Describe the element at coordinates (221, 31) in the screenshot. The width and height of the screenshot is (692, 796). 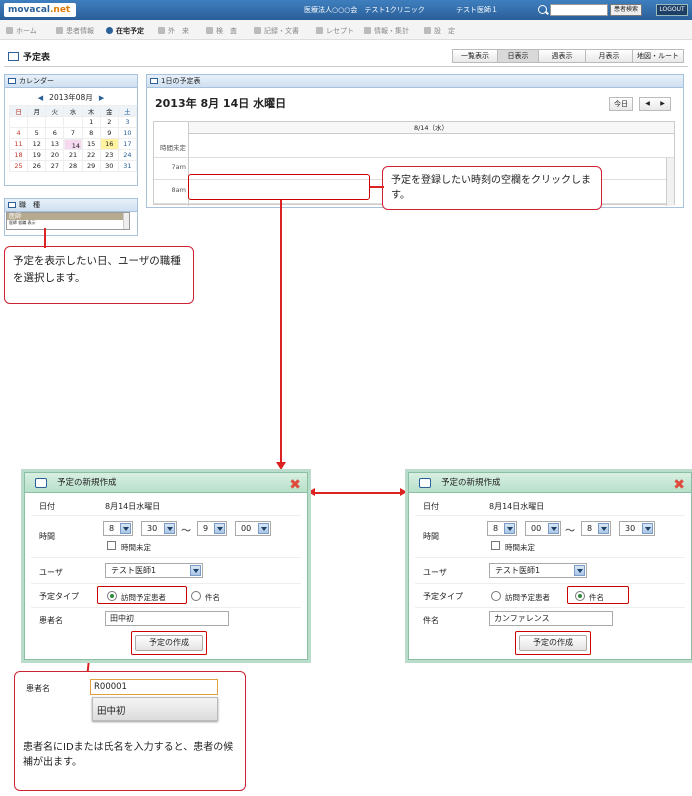
I see `nav-examination: 検 査` at that location.